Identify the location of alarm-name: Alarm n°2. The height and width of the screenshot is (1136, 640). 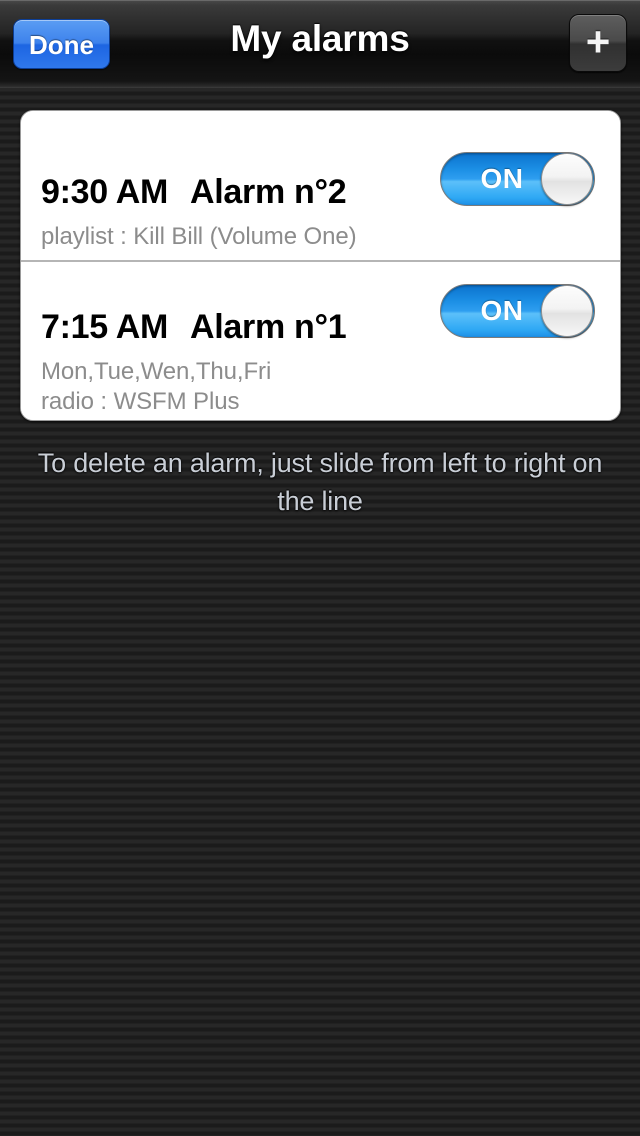
(268, 192).